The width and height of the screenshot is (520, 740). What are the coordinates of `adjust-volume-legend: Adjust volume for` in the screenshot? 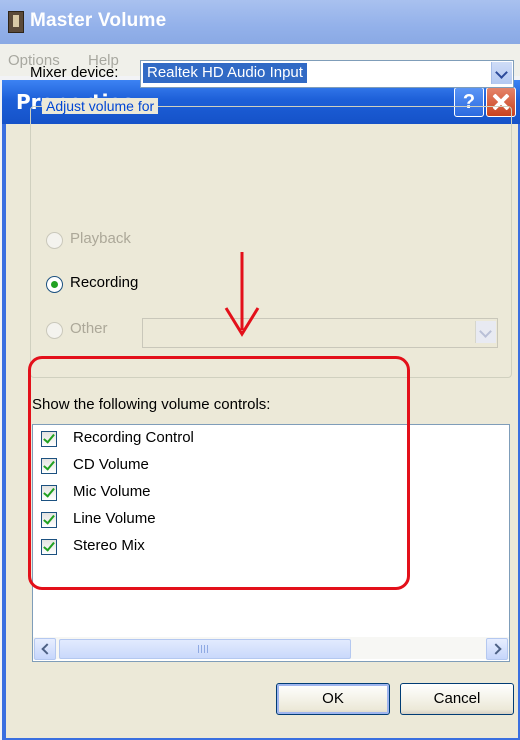 It's located at (100, 106).